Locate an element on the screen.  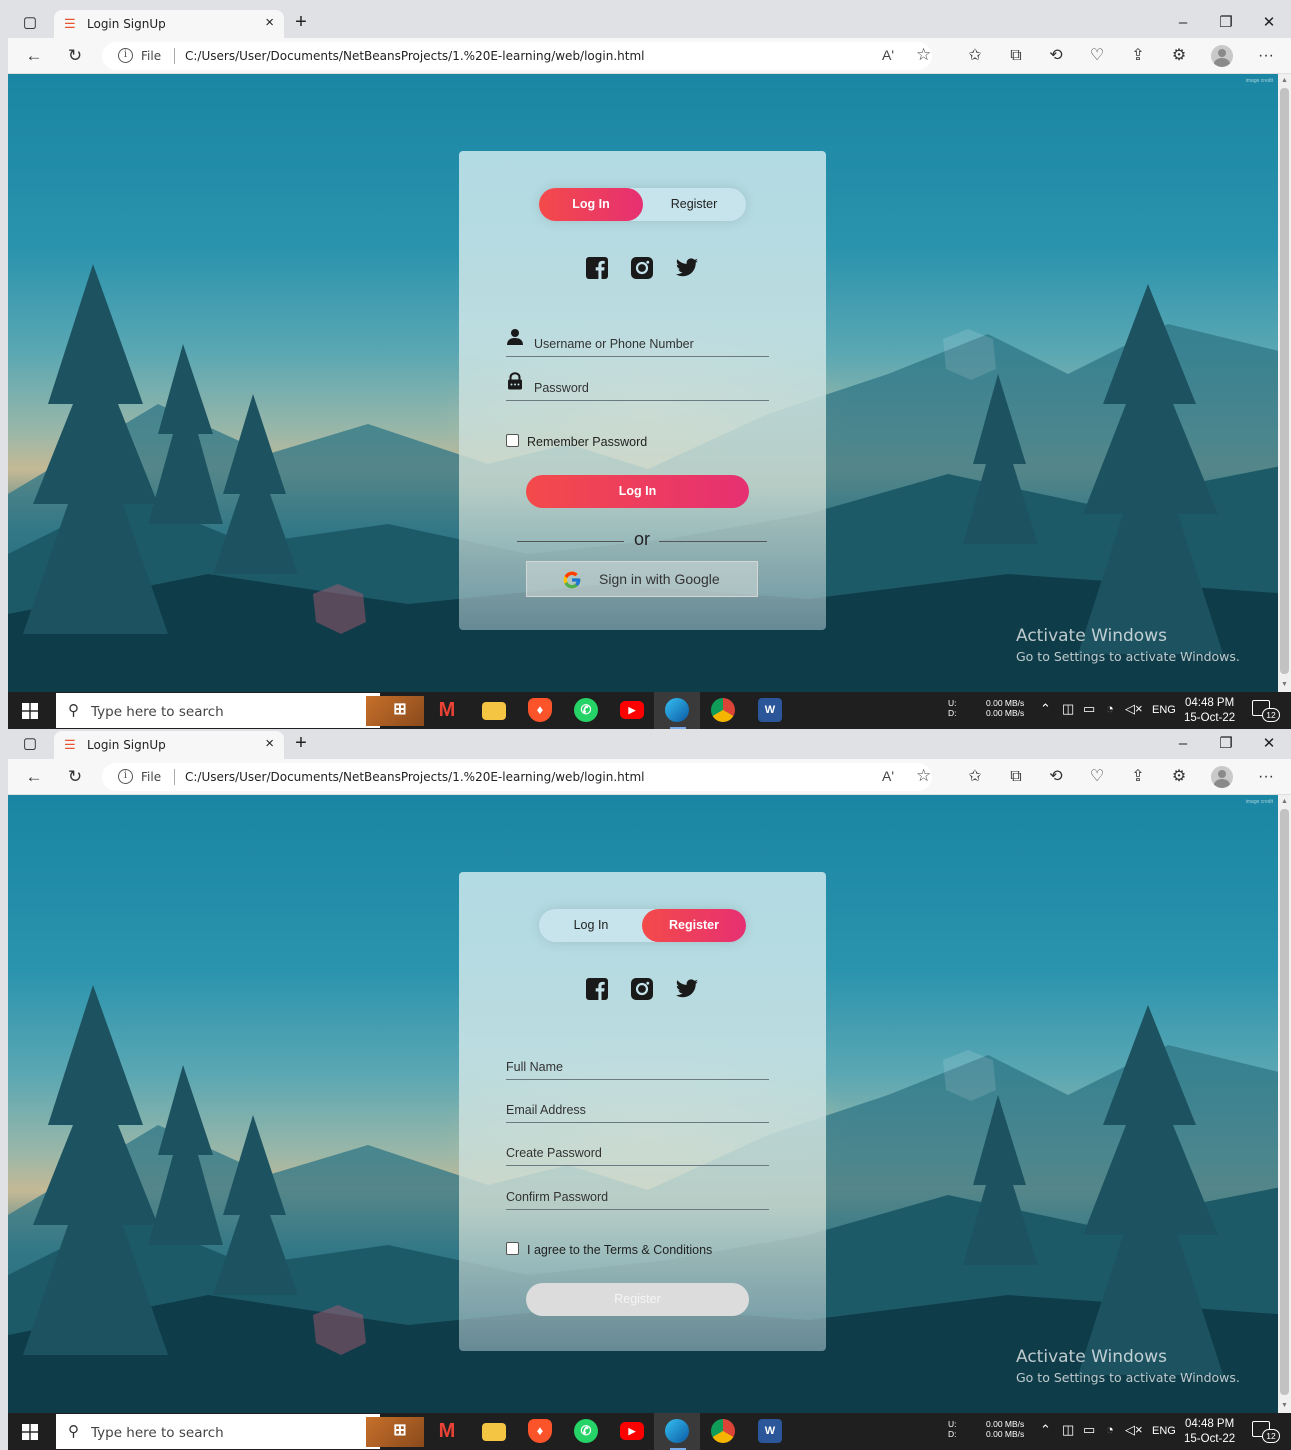
confirm-password-field: Confirm Password is located at coordinates (637, 1193).